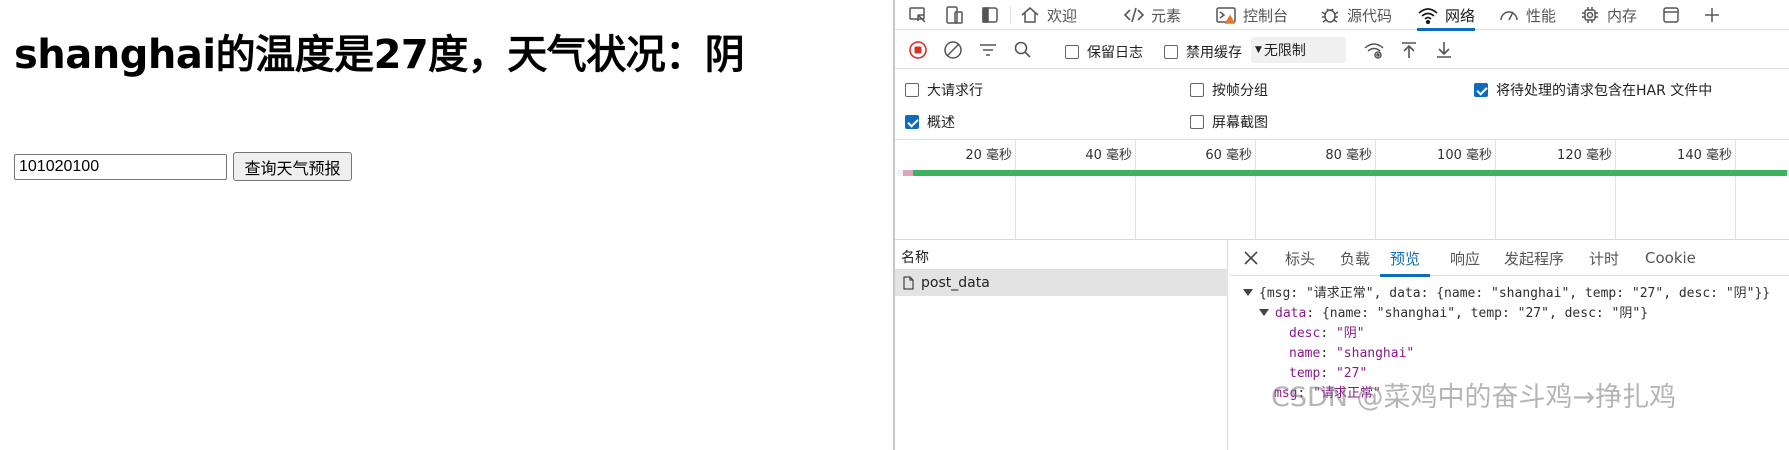 The height and width of the screenshot is (450, 1789). Describe the element at coordinates (953, 50) in the screenshot. I see `clear-log-icon` at that location.